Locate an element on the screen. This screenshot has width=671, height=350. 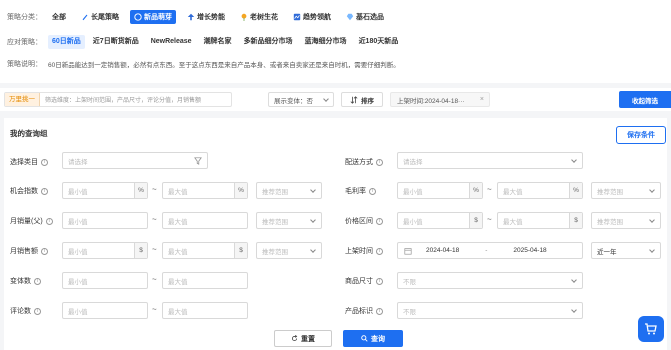
cart-float-button is located at coordinates (651, 329).